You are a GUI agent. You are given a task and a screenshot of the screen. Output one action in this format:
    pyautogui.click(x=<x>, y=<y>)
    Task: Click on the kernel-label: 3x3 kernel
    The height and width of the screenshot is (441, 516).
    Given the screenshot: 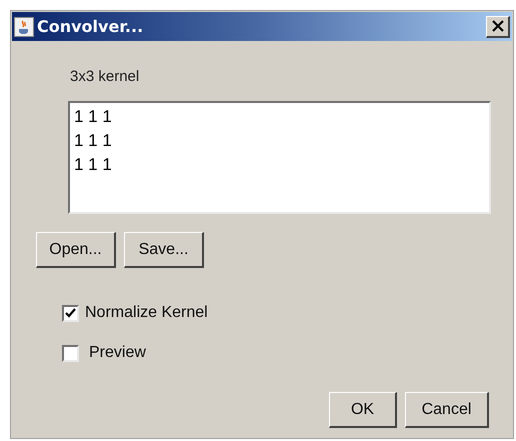 What is the action you would take?
    pyautogui.click(x=105, y=76)
    